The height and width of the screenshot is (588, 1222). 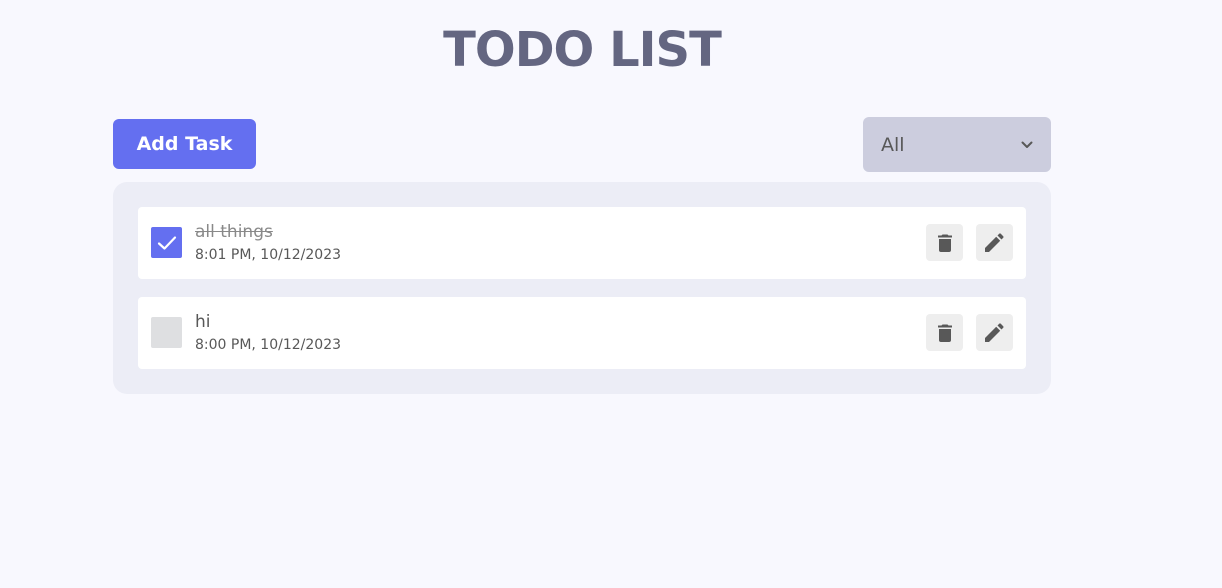 I want to click on todo-text: hi 8:00 PM, 10/12/2023, so click(x=268, y=333).